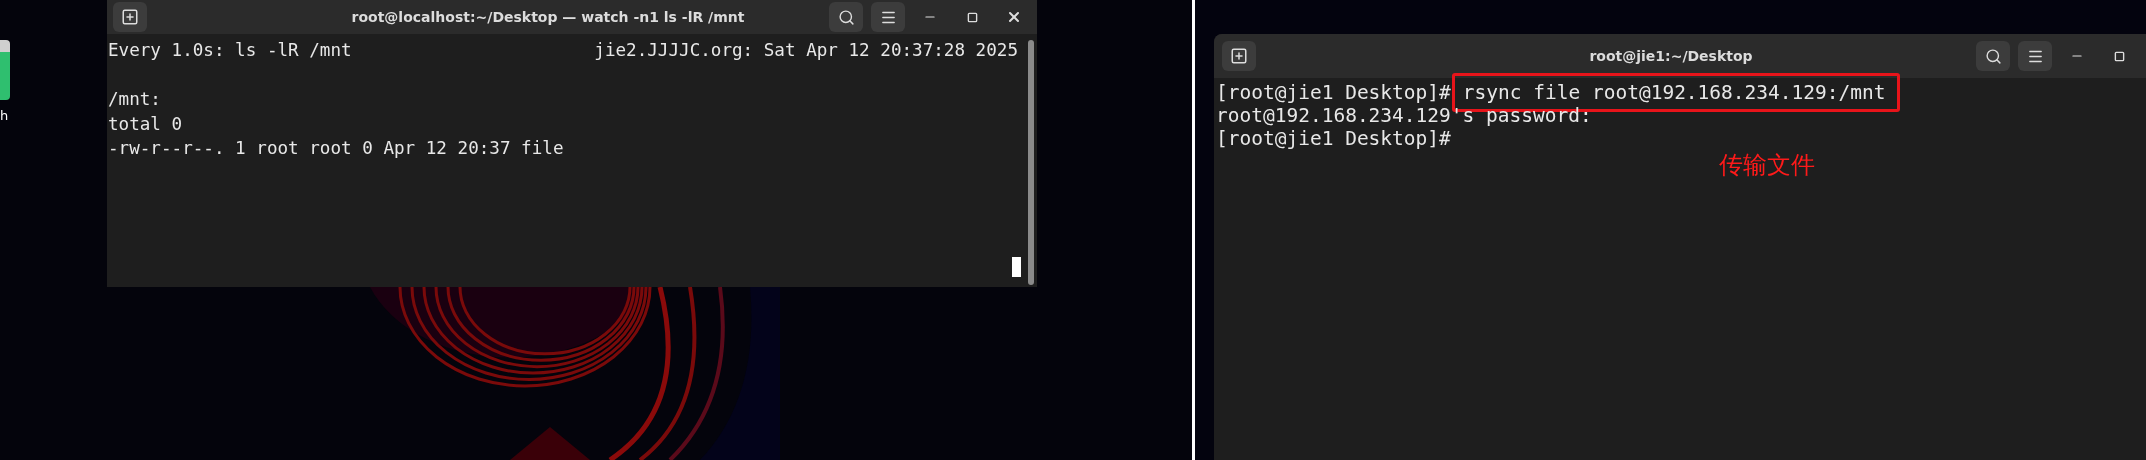  What do you see at coordinates (134, 99) in the screenshot?
I see `terminal-line: /mnt:` at bounding box center [134, 99].